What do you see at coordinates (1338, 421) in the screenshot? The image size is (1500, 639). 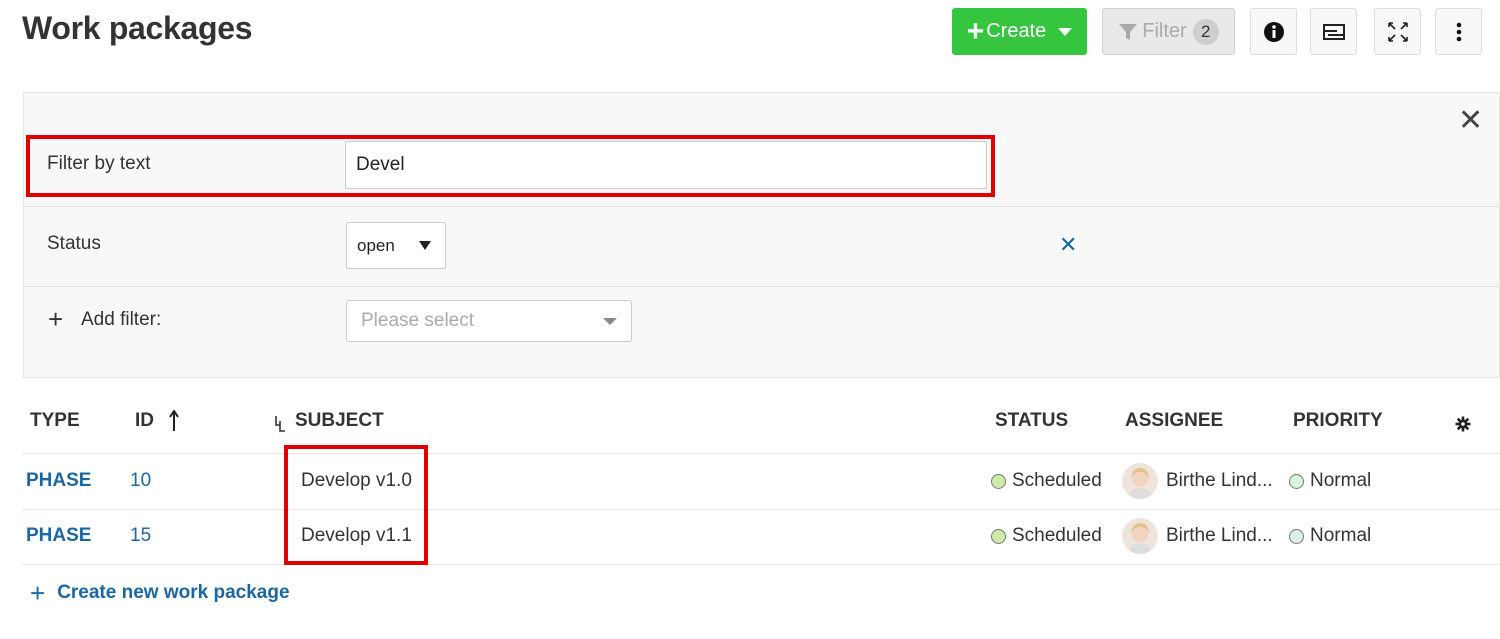 I see `column-header-priority: PRIORITY` at bounding box center [1338, 421].